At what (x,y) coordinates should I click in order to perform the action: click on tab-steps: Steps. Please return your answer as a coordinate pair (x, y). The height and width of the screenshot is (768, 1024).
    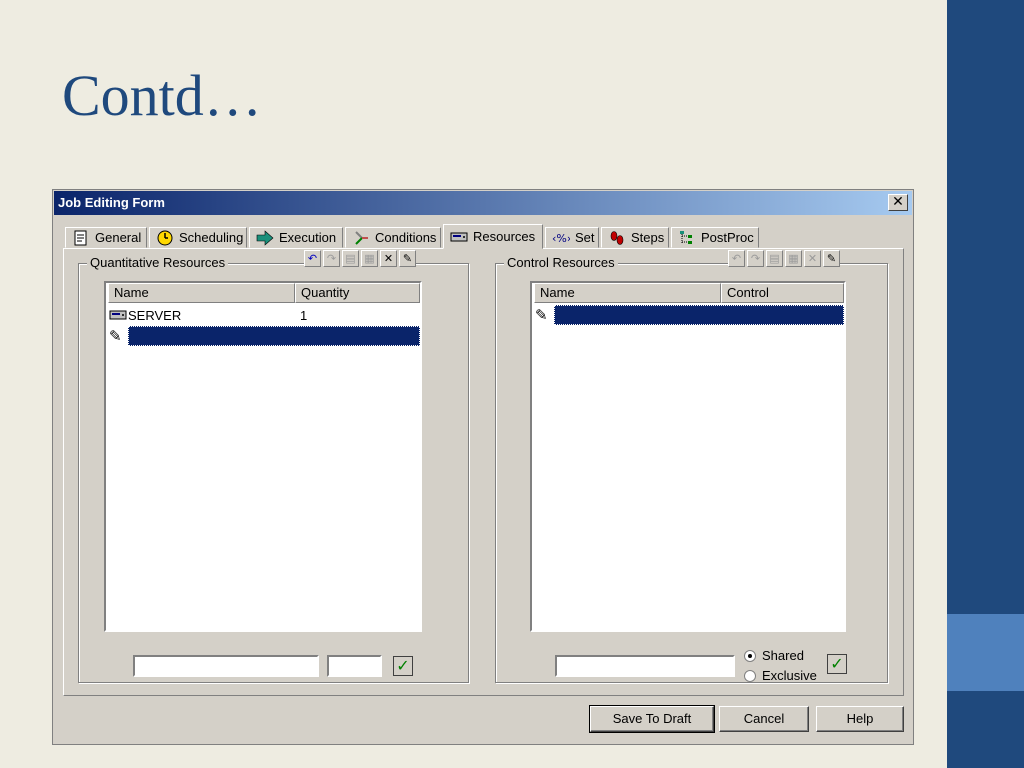
    Looking at the image, I should click on (635, 237).